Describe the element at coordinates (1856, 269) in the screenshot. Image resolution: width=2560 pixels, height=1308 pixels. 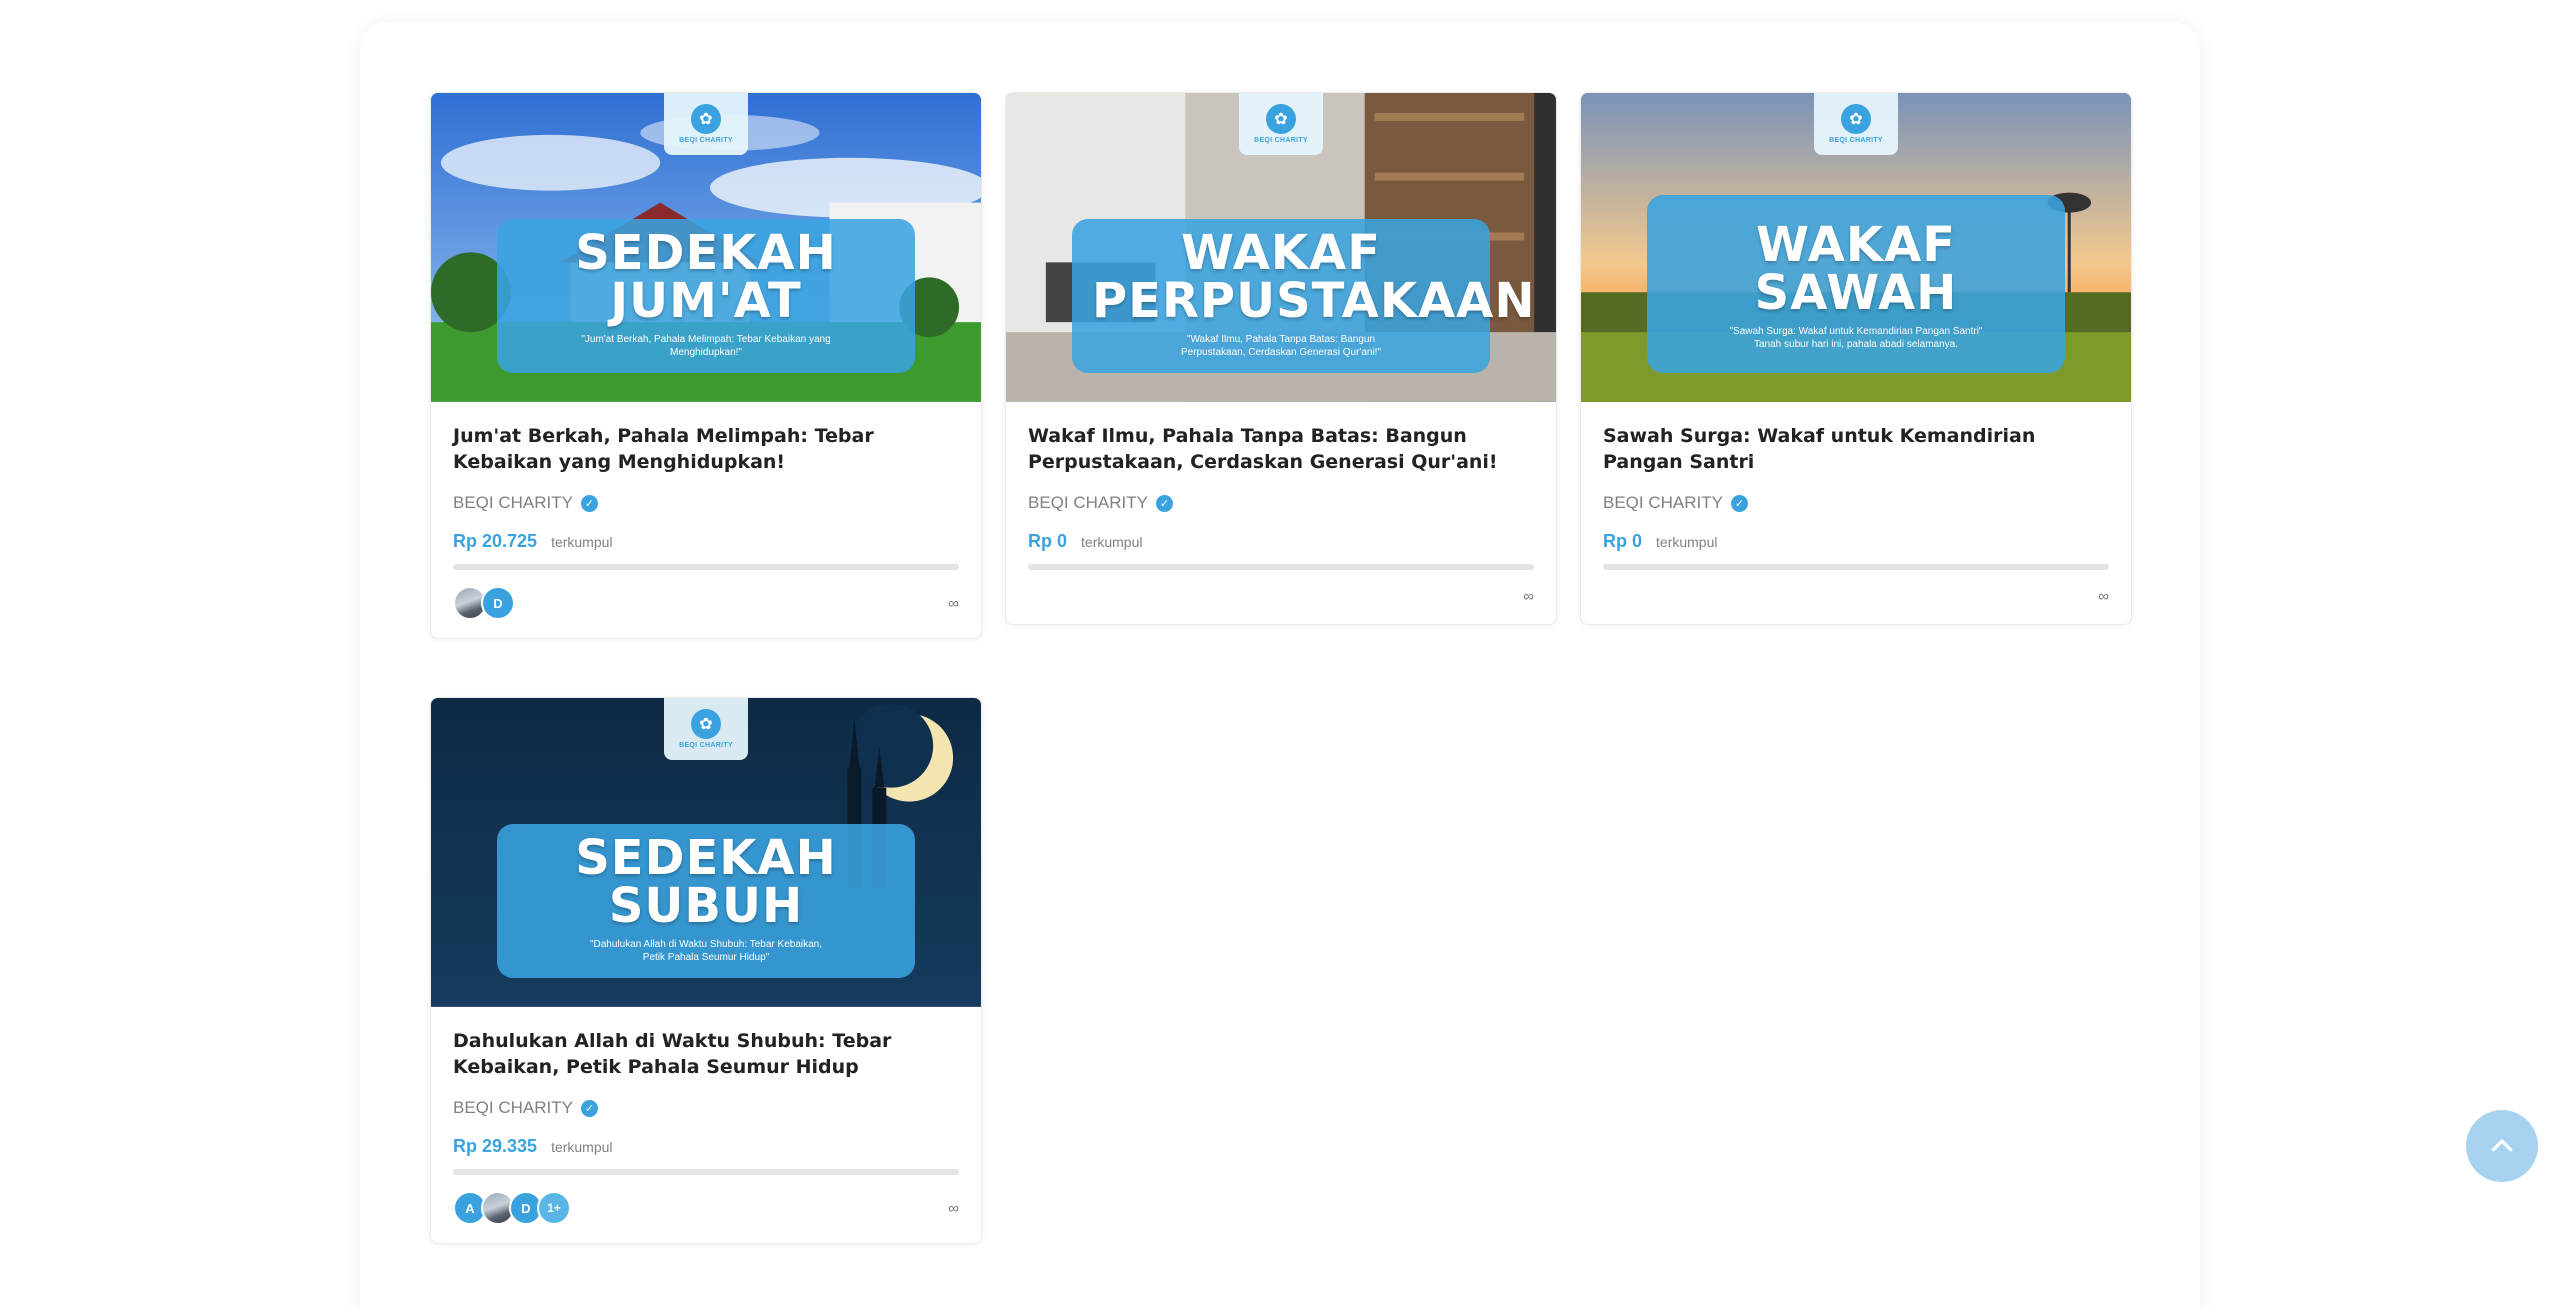
I see `banner-title: WAKAF SAWAH` at that location.